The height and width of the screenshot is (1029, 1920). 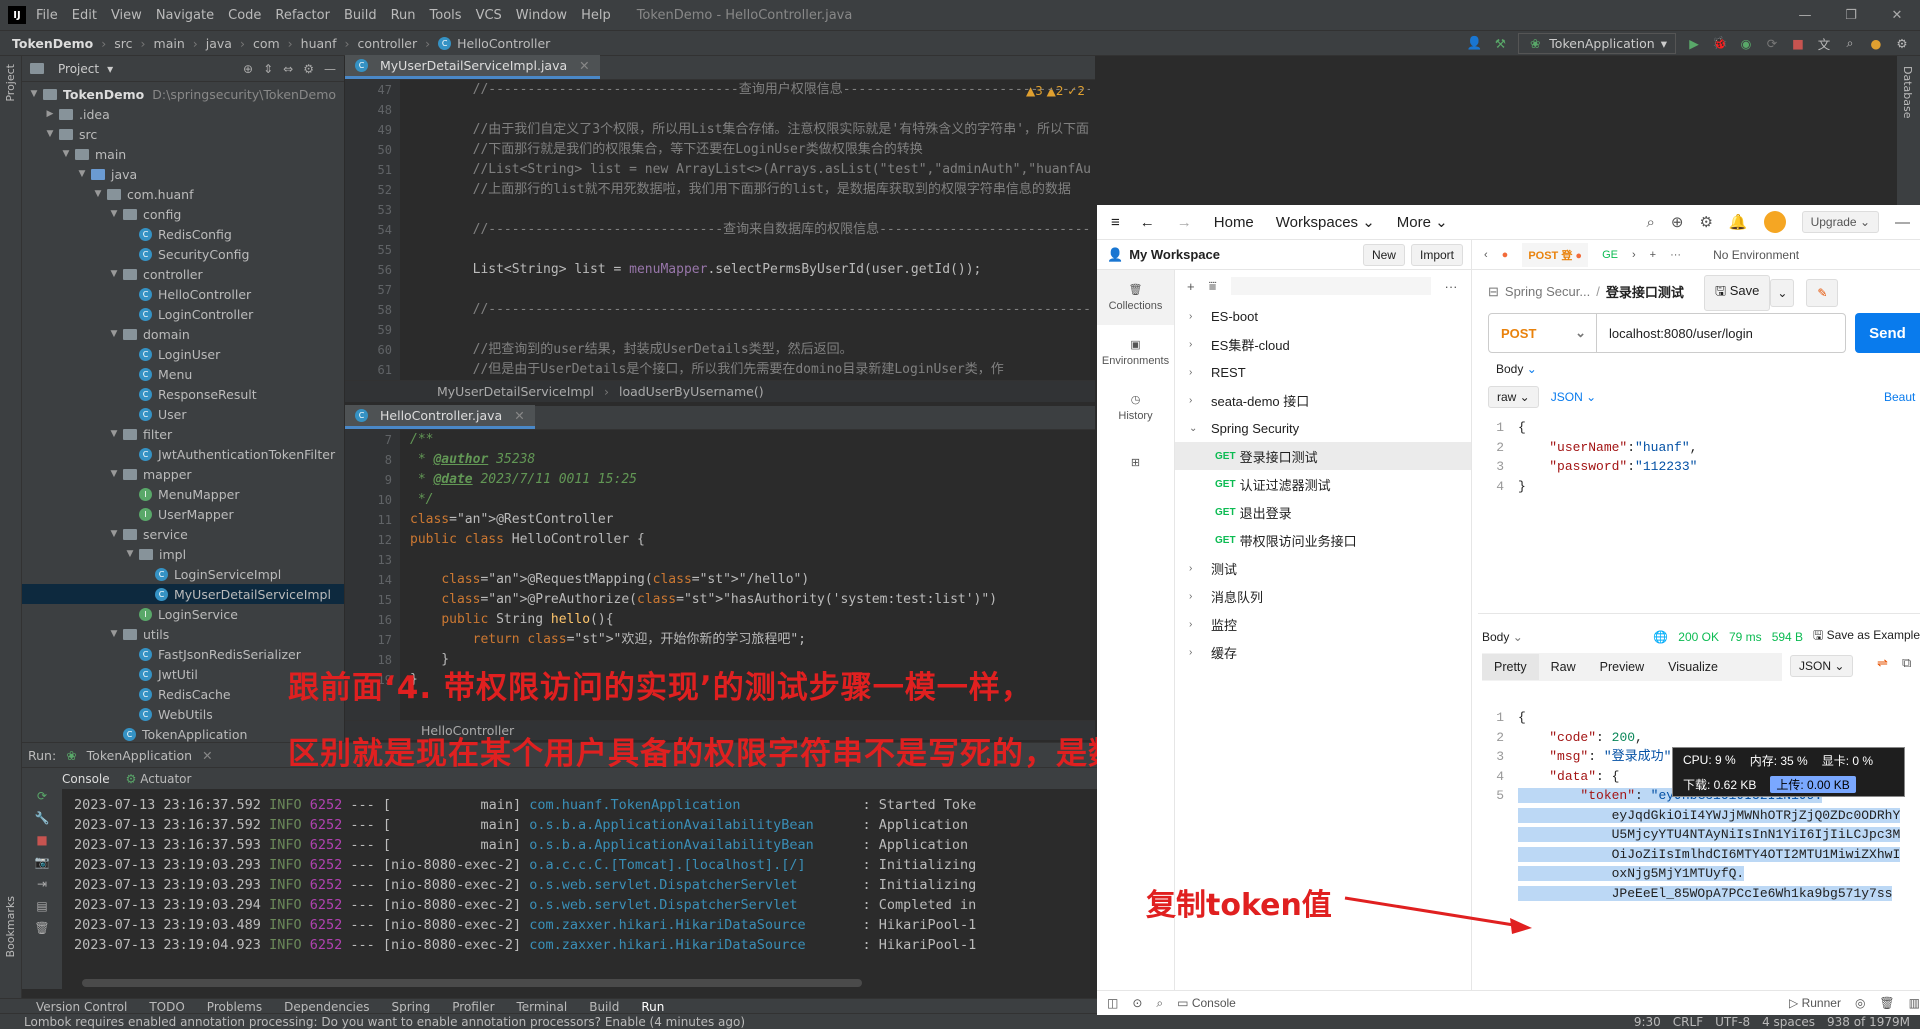 I want to click on tree-row: C LoginController, so click(x=183, y=314).